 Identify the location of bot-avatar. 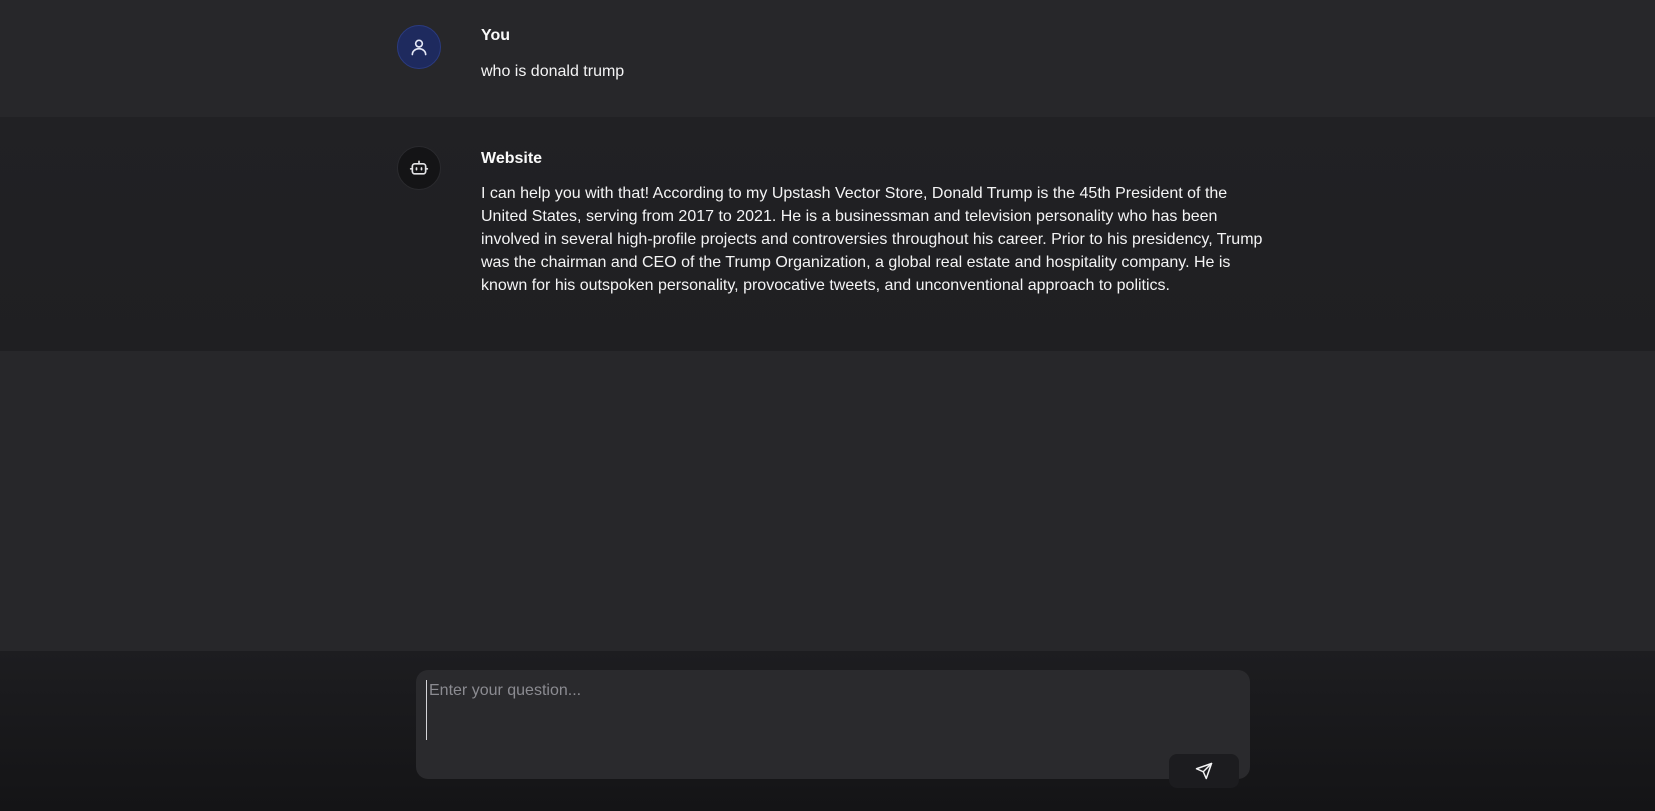
(419, 168).